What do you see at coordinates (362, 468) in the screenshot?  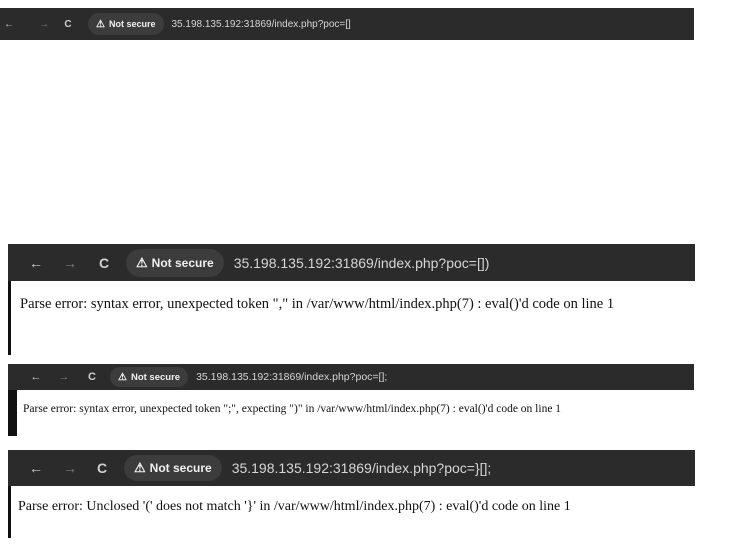 I see `address-bar-url: 35.198.135.192:31869/index.php?poc=}[];` at bounding box center [362, 468].